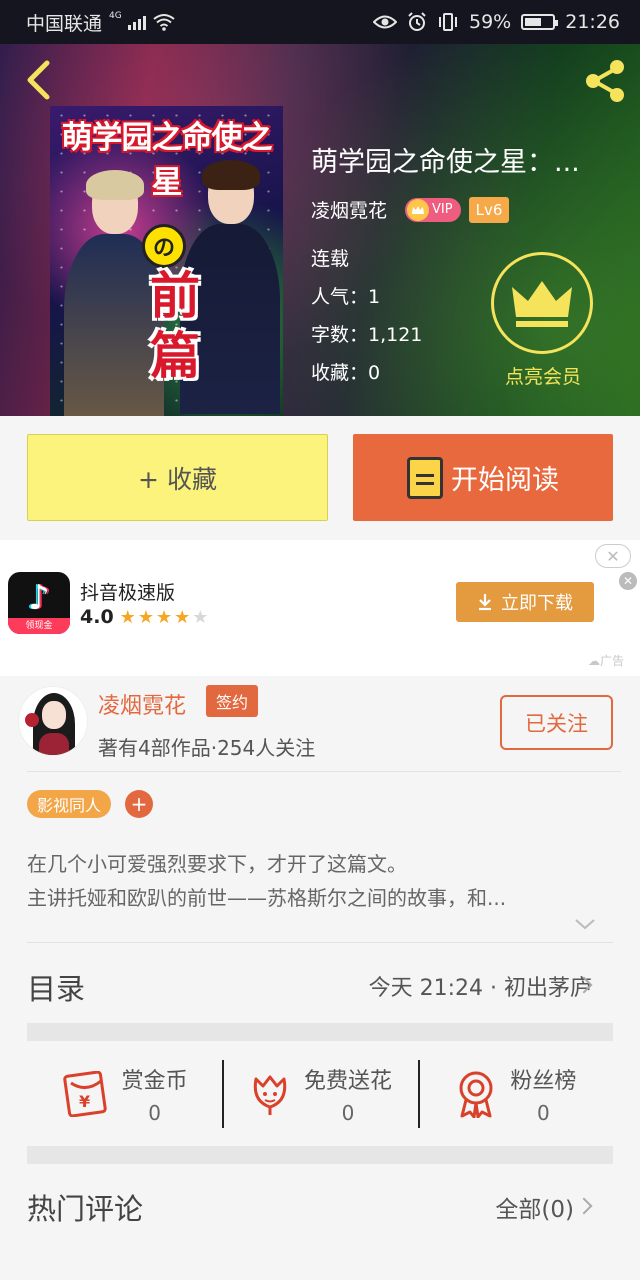 This screenshot has height=1280, width=640. Describe the element at coordinates (154, 1081) in the screenshot. I see `reward-label: 赏金币` at that location.